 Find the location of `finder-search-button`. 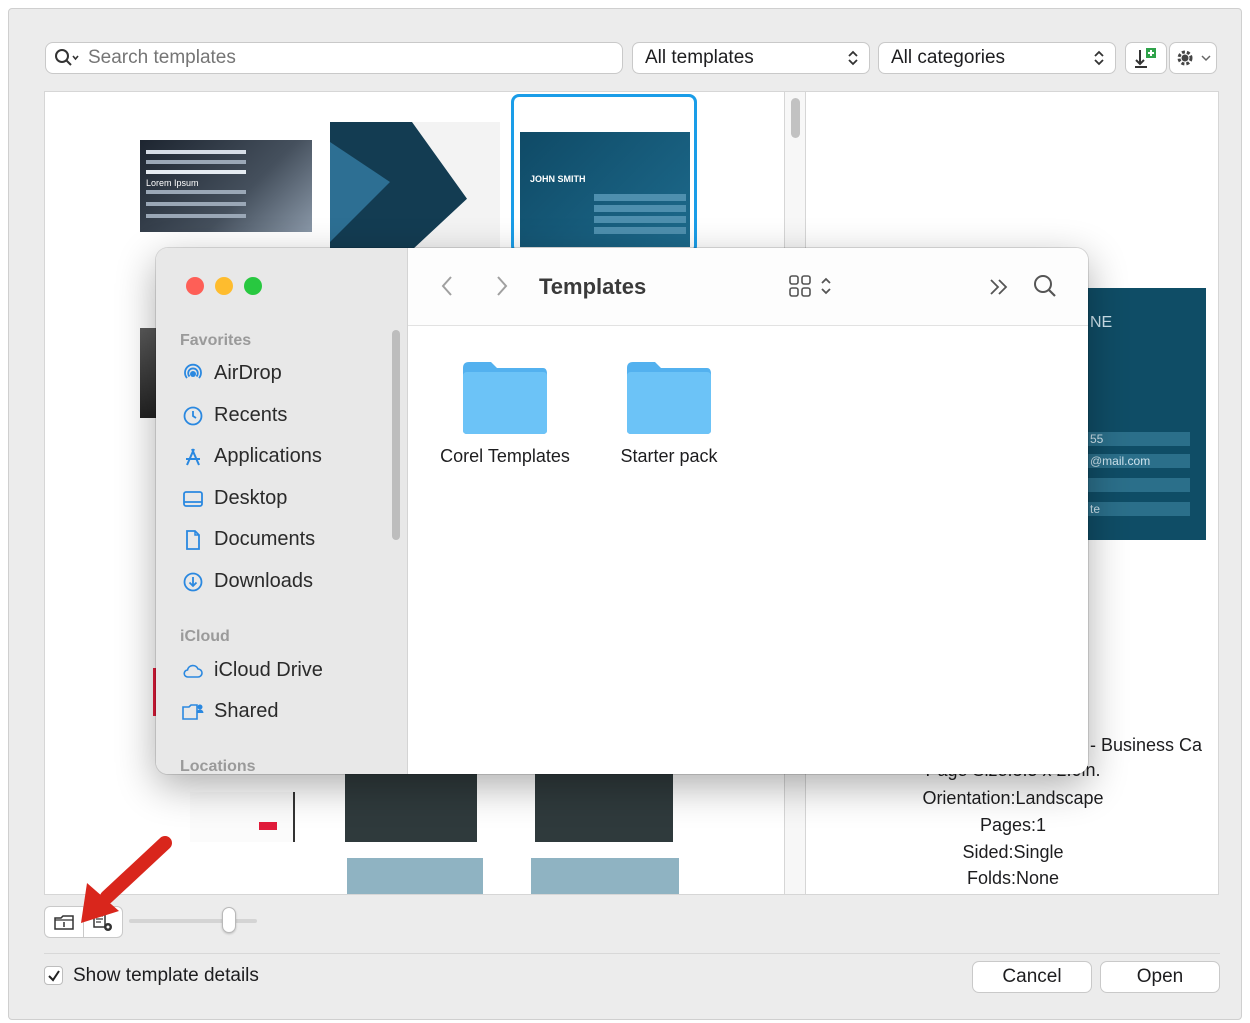

finder-search-button is located at coordinates (1045, 288).